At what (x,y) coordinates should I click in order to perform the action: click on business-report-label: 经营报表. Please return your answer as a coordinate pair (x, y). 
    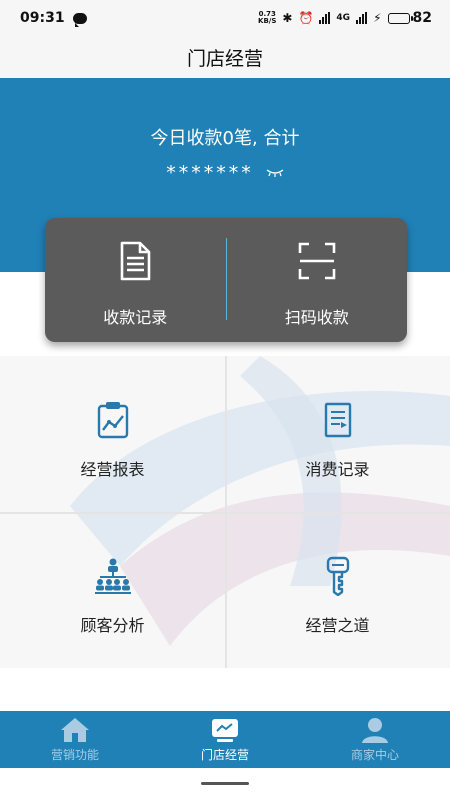
    Looking at the image, I should click on (112, 469).